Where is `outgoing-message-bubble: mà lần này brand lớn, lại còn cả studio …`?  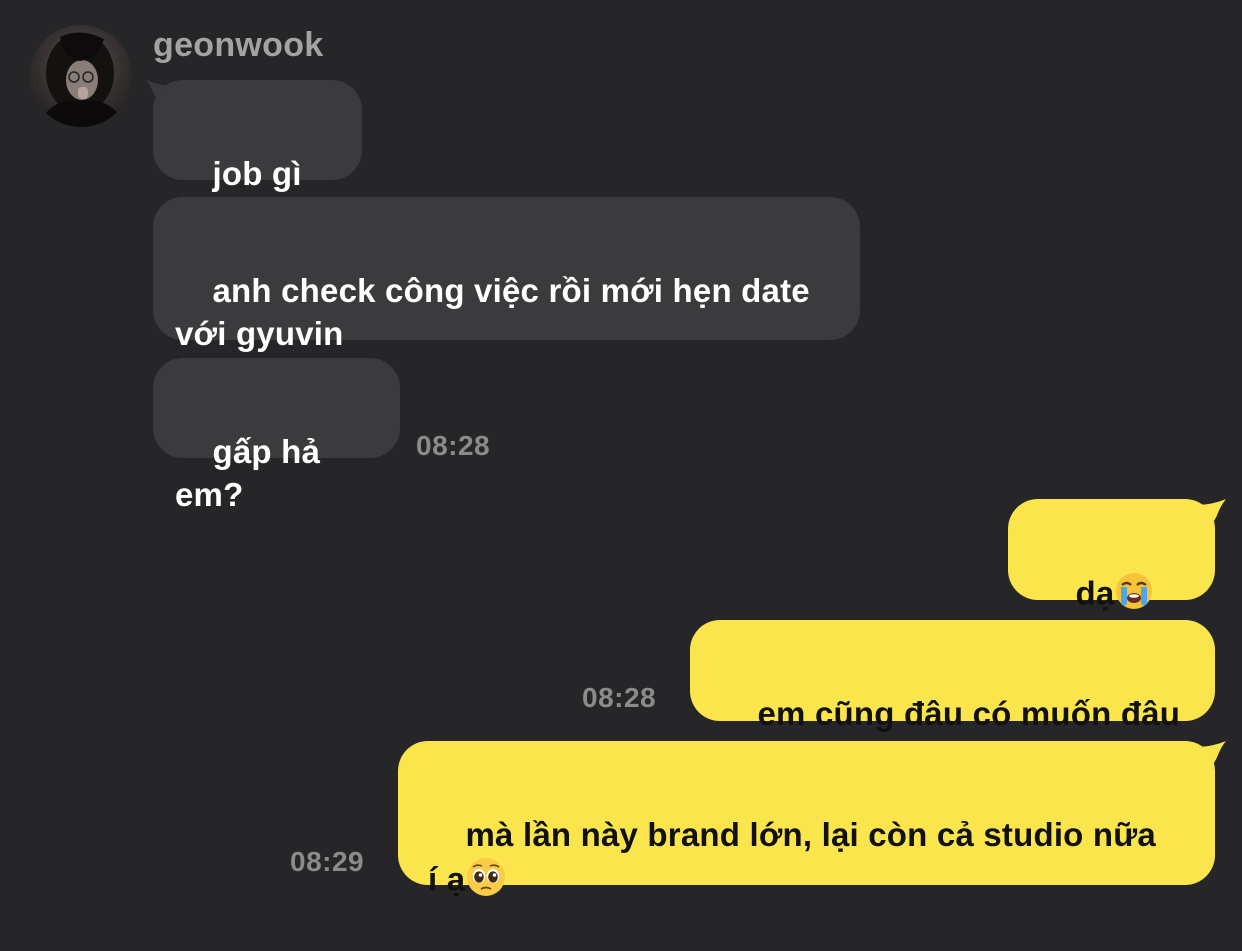 outgoing-message-bubble: mà lần này brand lớn, lại còn cả studio … is located at coordinates (806, 819).